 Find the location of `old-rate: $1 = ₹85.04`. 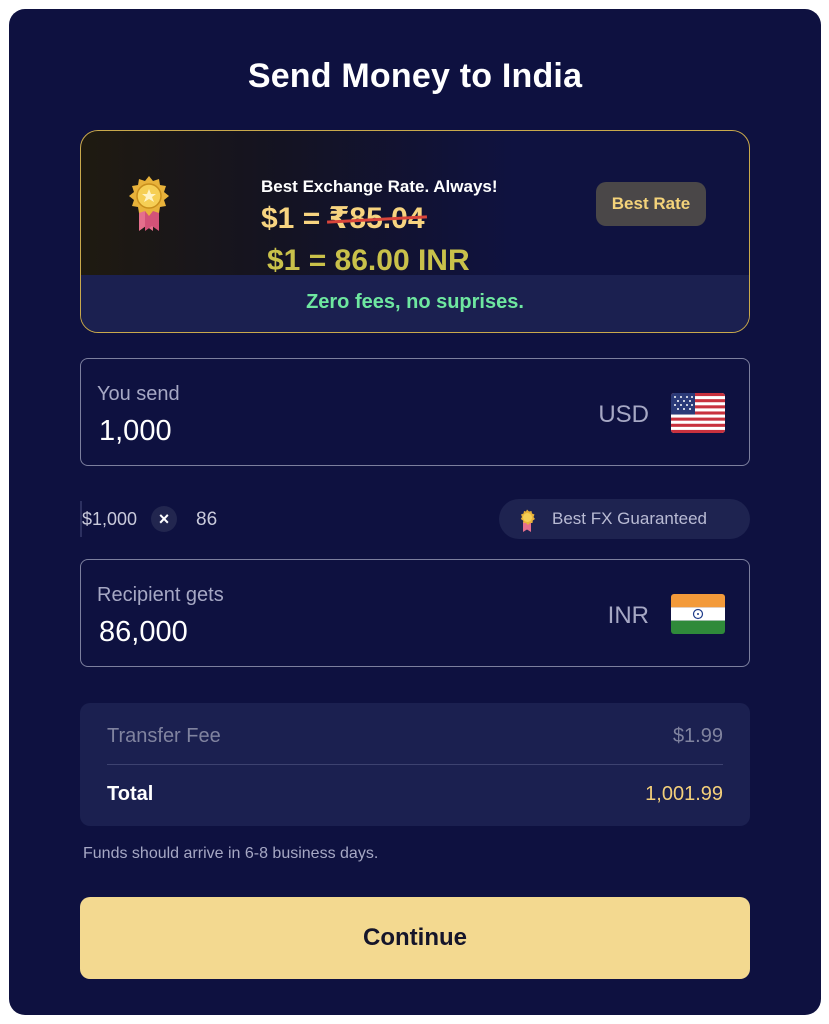

old-rate: $1 = ₹85.04 is located at coordinates (343, 218).